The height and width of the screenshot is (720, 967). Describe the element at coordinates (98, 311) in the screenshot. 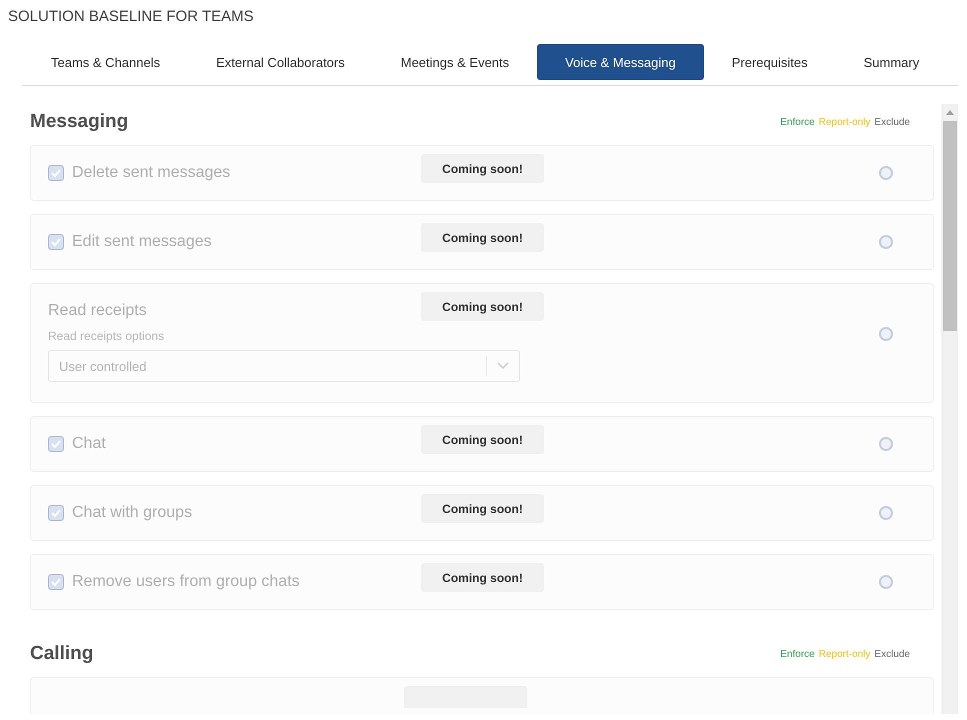

I see `setting-label: Read receipts` at that location.